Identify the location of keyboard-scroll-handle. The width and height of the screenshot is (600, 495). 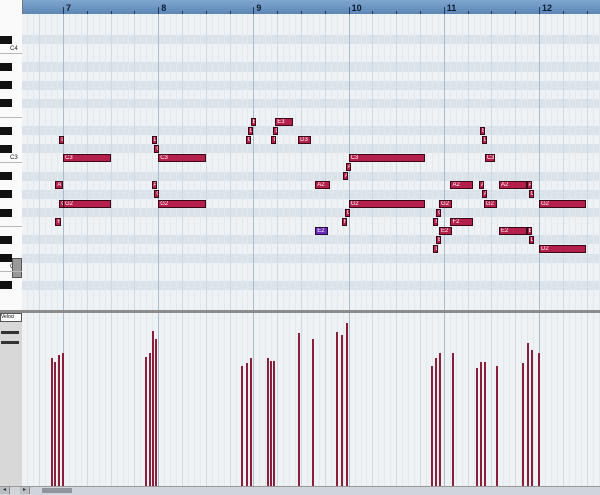
(17, 268).